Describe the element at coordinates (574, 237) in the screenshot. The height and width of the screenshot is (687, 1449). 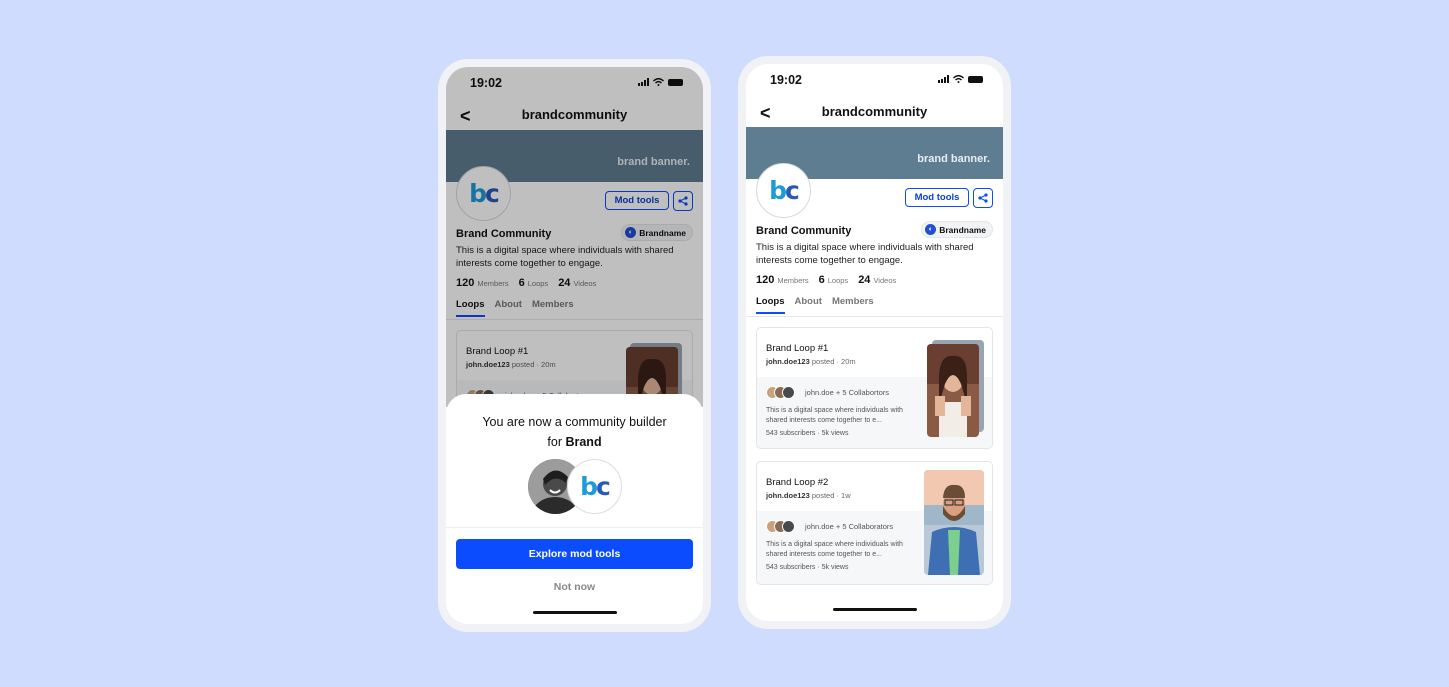
I see `dim-overlay` at that location.